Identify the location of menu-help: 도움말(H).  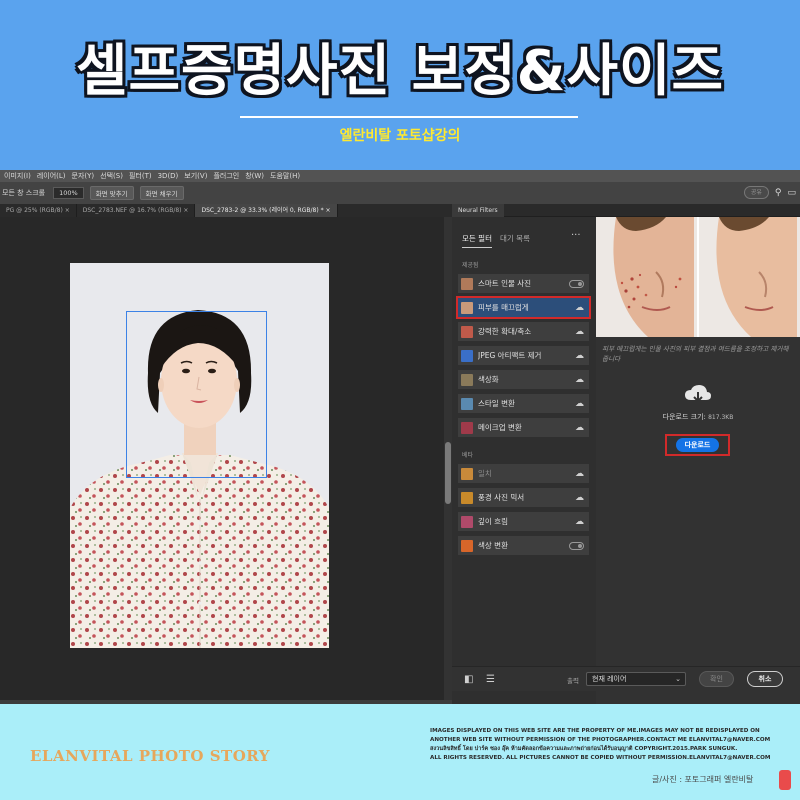
(285, 176).